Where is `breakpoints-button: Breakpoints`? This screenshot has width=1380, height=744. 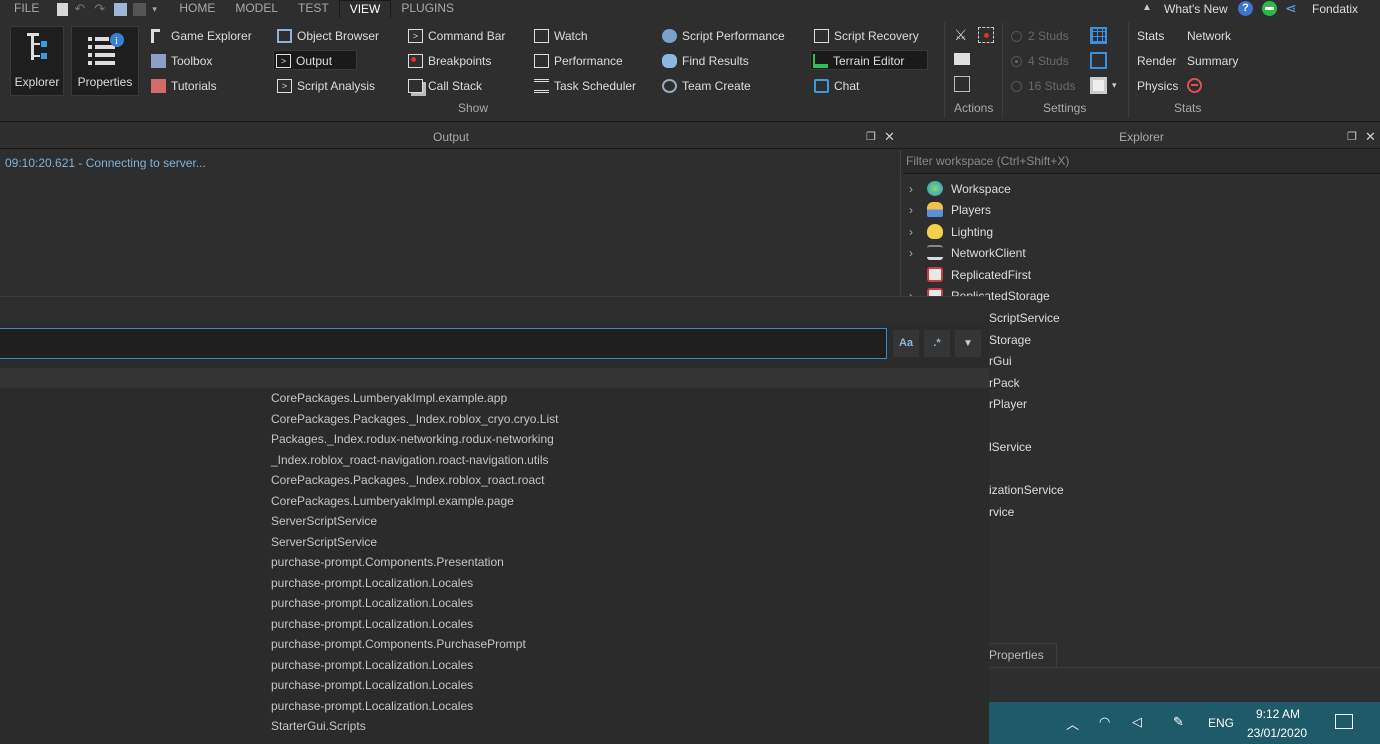 breakpoints-button: Breakpoints is located at coordinates (448, 61).